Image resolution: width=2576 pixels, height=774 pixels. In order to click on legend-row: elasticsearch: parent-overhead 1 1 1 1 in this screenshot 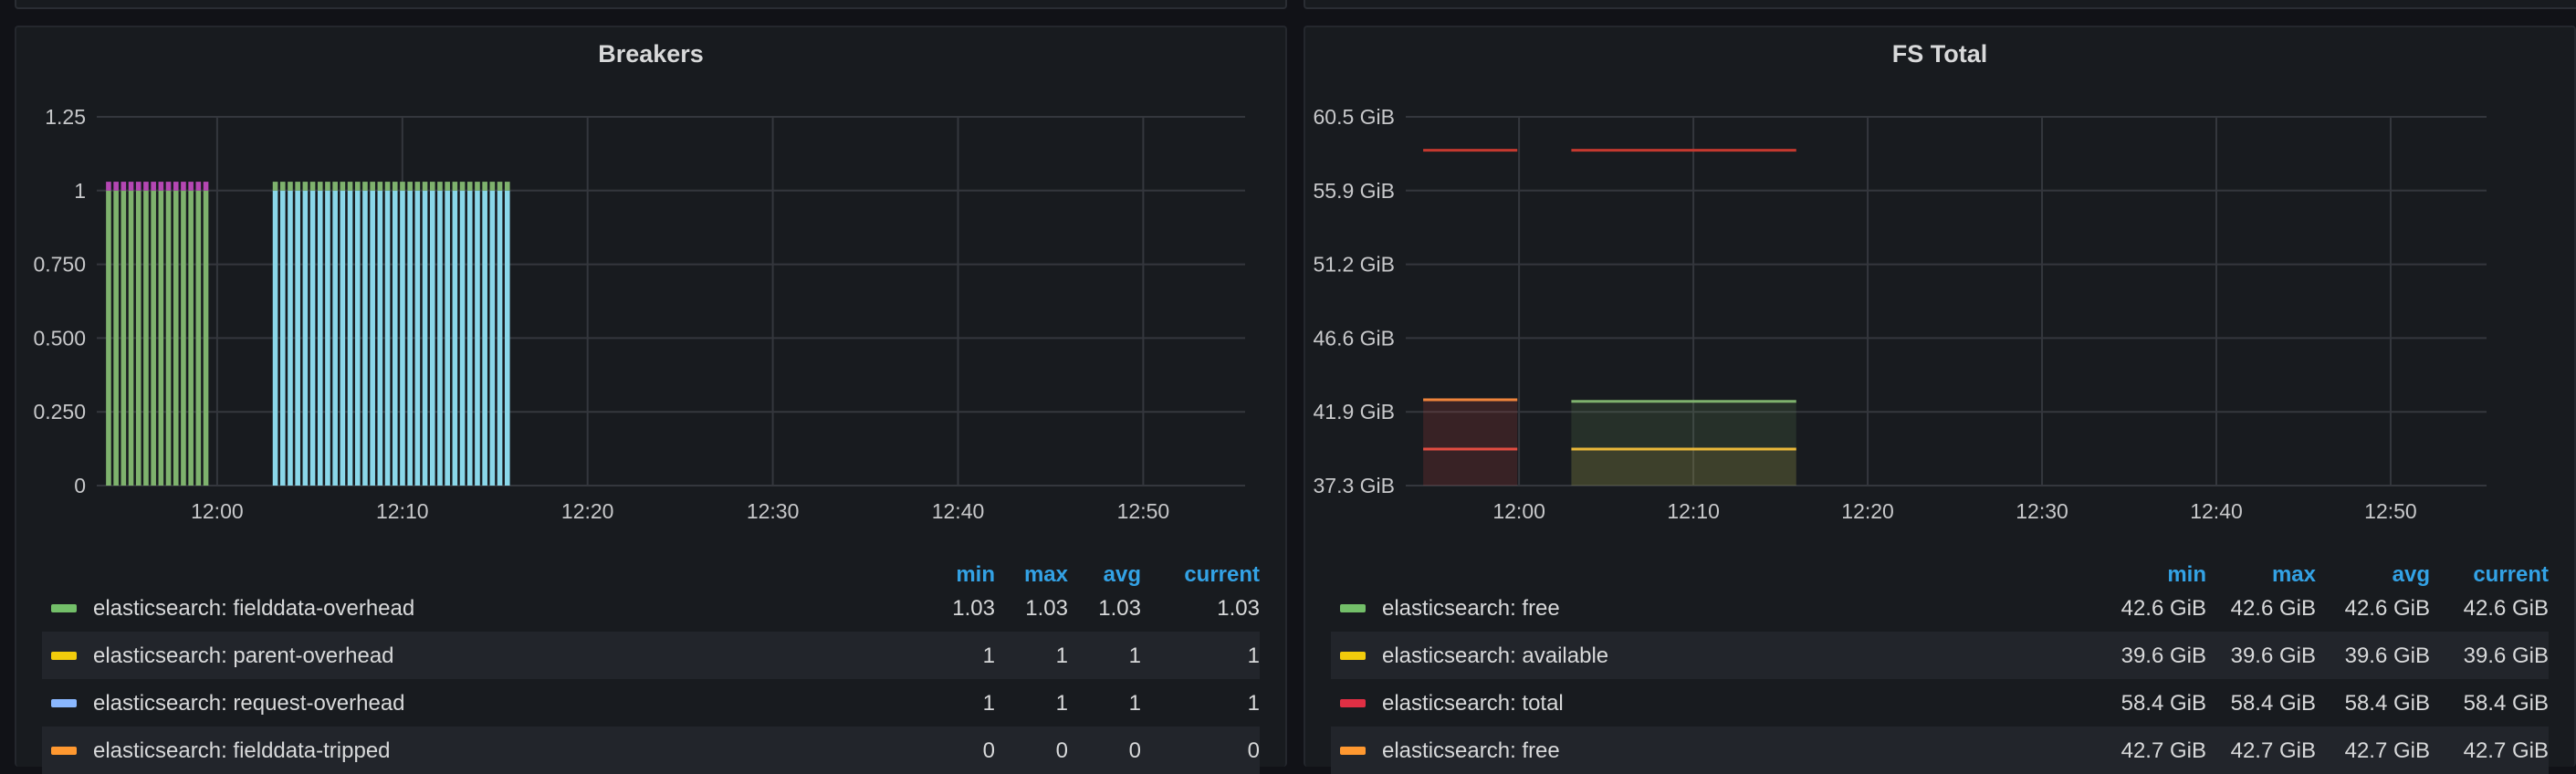, I will do `click(651, 655)`.